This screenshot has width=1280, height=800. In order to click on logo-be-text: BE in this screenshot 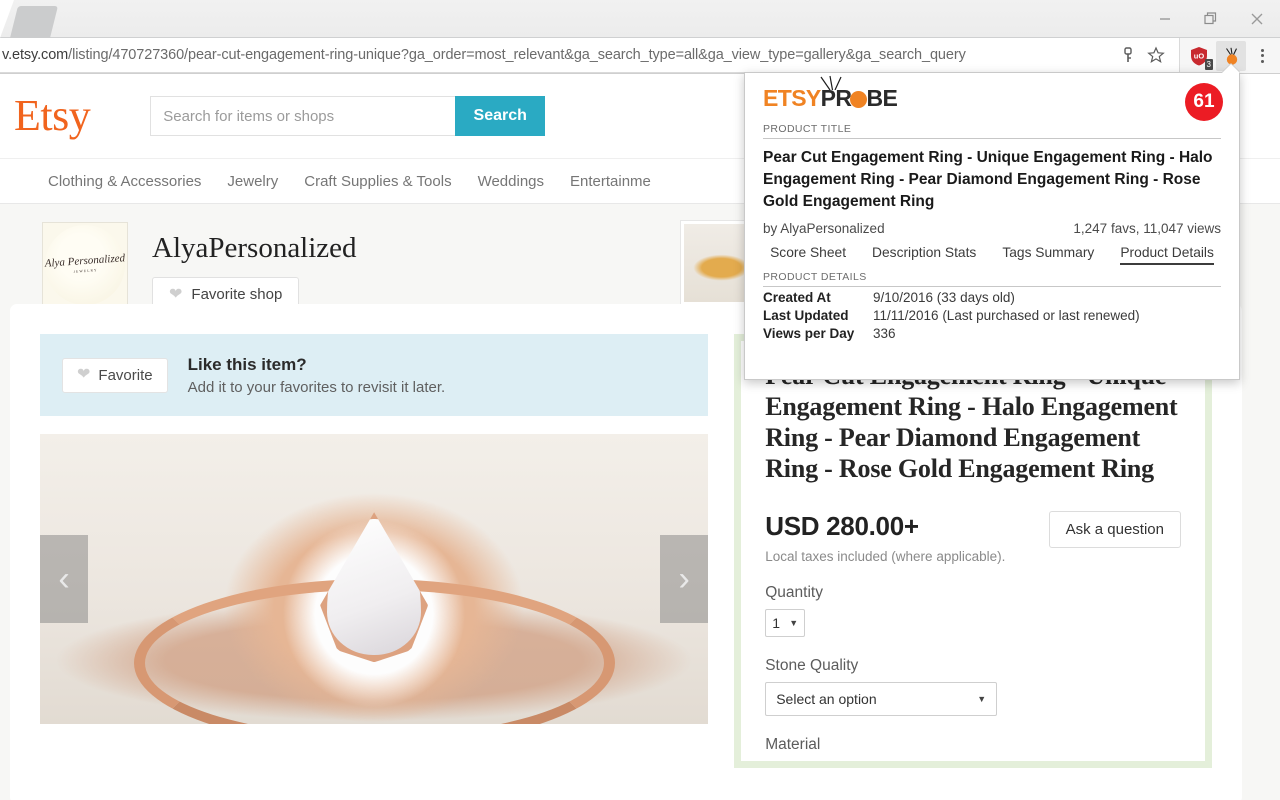, I will do `click(882, 98)`.